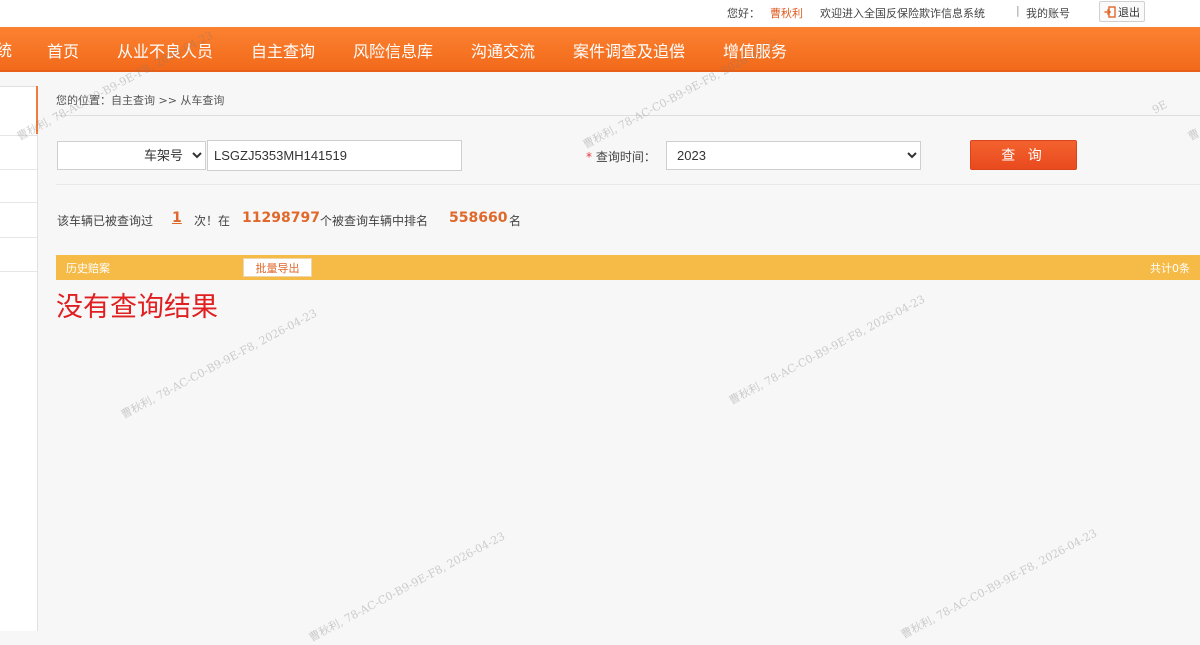 The height and width of the screenshot is (645, 1200). Describe the element at coordinates (334, 155) in the screenshot. I see `vin-input` at that location.